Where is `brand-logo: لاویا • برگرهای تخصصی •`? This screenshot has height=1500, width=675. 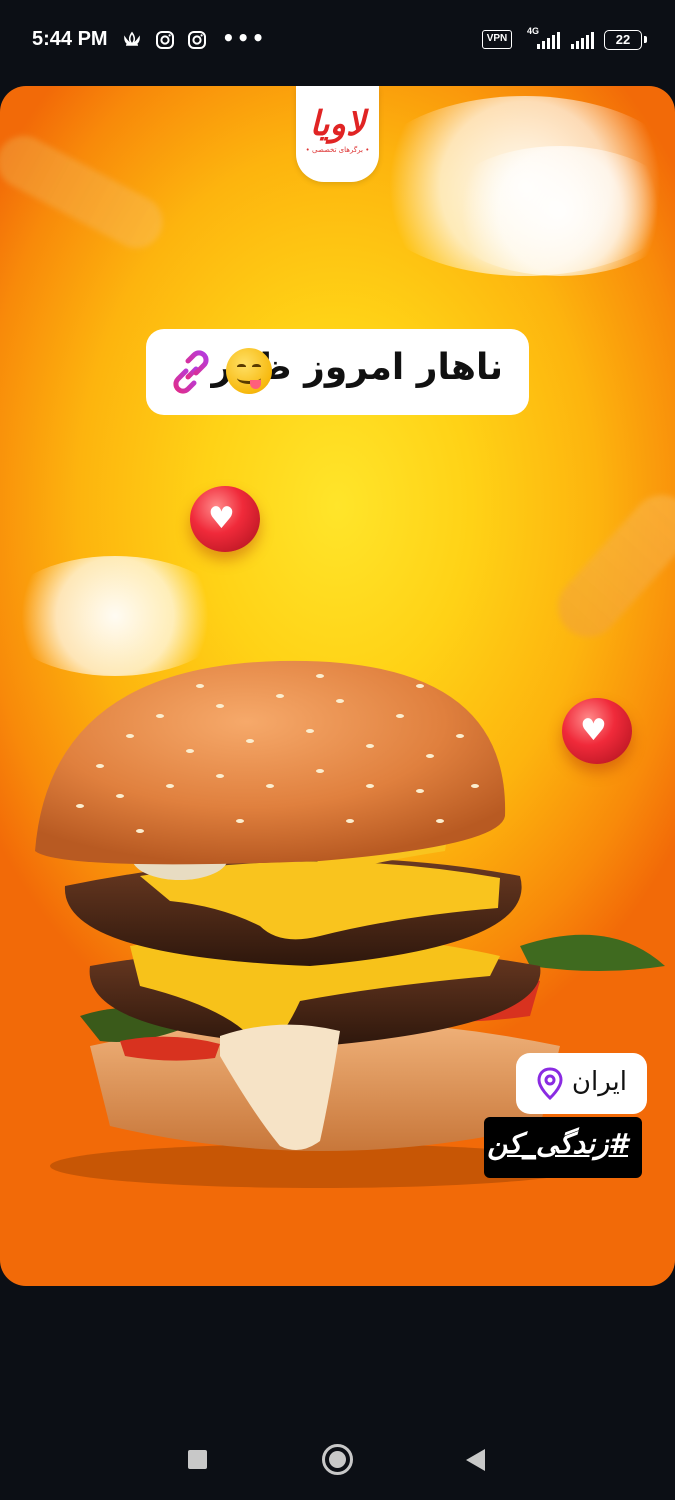
brand-logo: لاویا • برگرهای تخصصی • is located at coordinates (337, 134).